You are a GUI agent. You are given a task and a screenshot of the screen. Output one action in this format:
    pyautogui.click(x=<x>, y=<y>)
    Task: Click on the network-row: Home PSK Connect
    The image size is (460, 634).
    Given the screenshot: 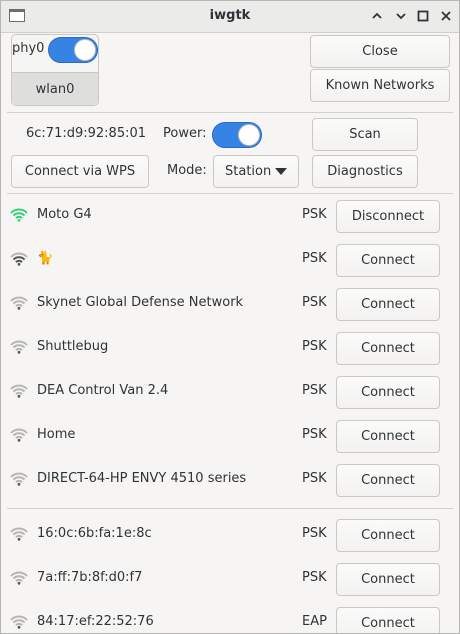 What is the action you would take?
    pyautogui.click(x=230, y=436)
    